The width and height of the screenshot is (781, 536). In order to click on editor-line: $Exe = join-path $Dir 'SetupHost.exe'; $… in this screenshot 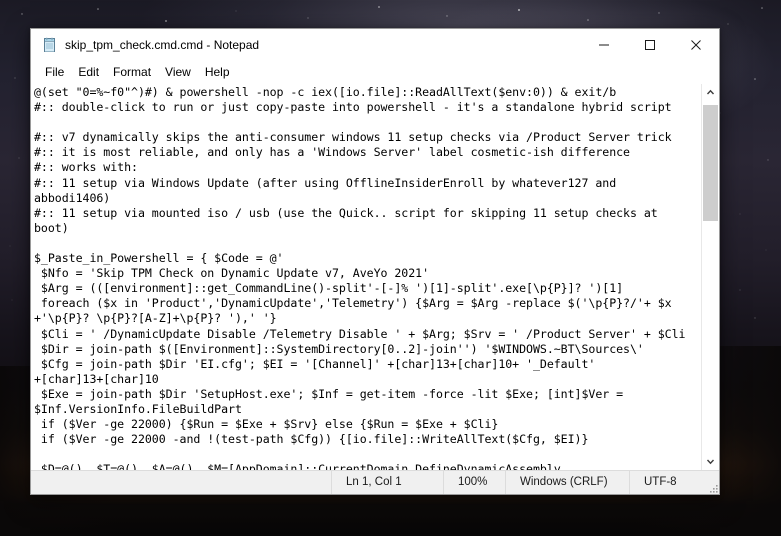, I will do `click(329, 393)`.